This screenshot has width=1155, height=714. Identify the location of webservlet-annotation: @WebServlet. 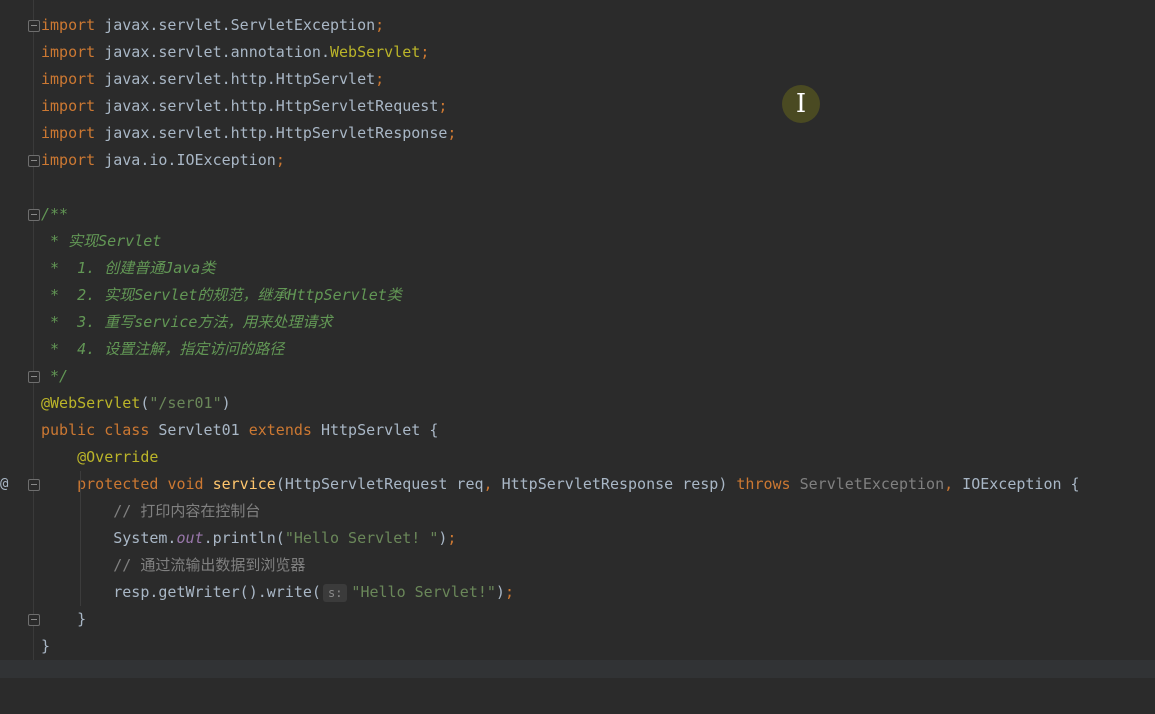
(91, 403).